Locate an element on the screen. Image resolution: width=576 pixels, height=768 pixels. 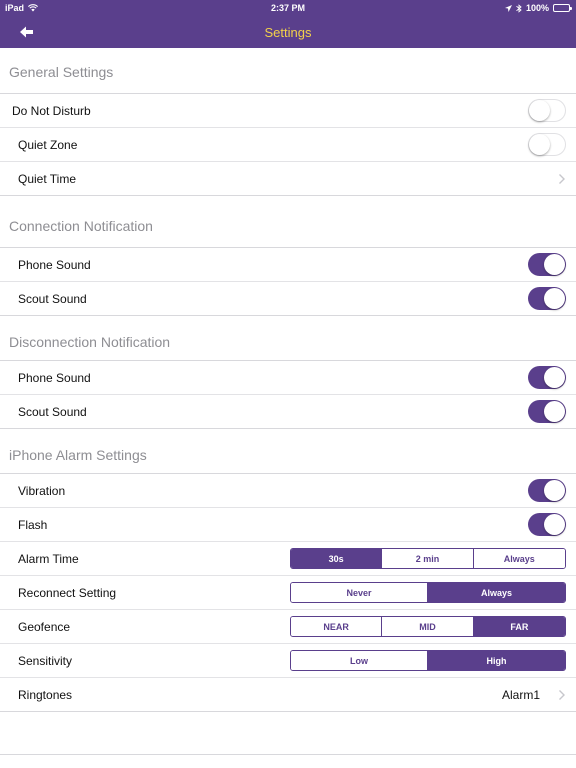
status-right: 100% is located at coordinates (538, 8).